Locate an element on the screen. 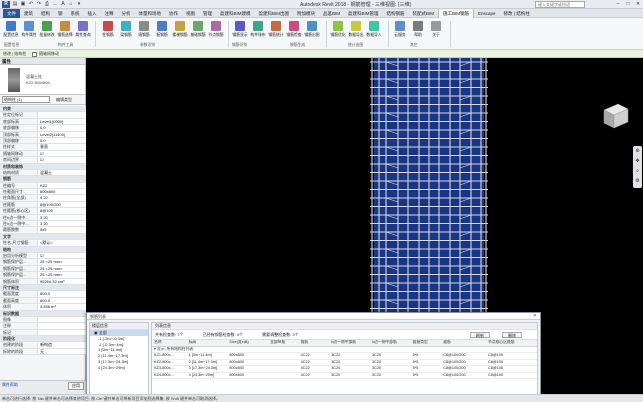 The width and height of the screenshot is (643, 402). property-value: 混凝土 is located at coordinates (62, 172).